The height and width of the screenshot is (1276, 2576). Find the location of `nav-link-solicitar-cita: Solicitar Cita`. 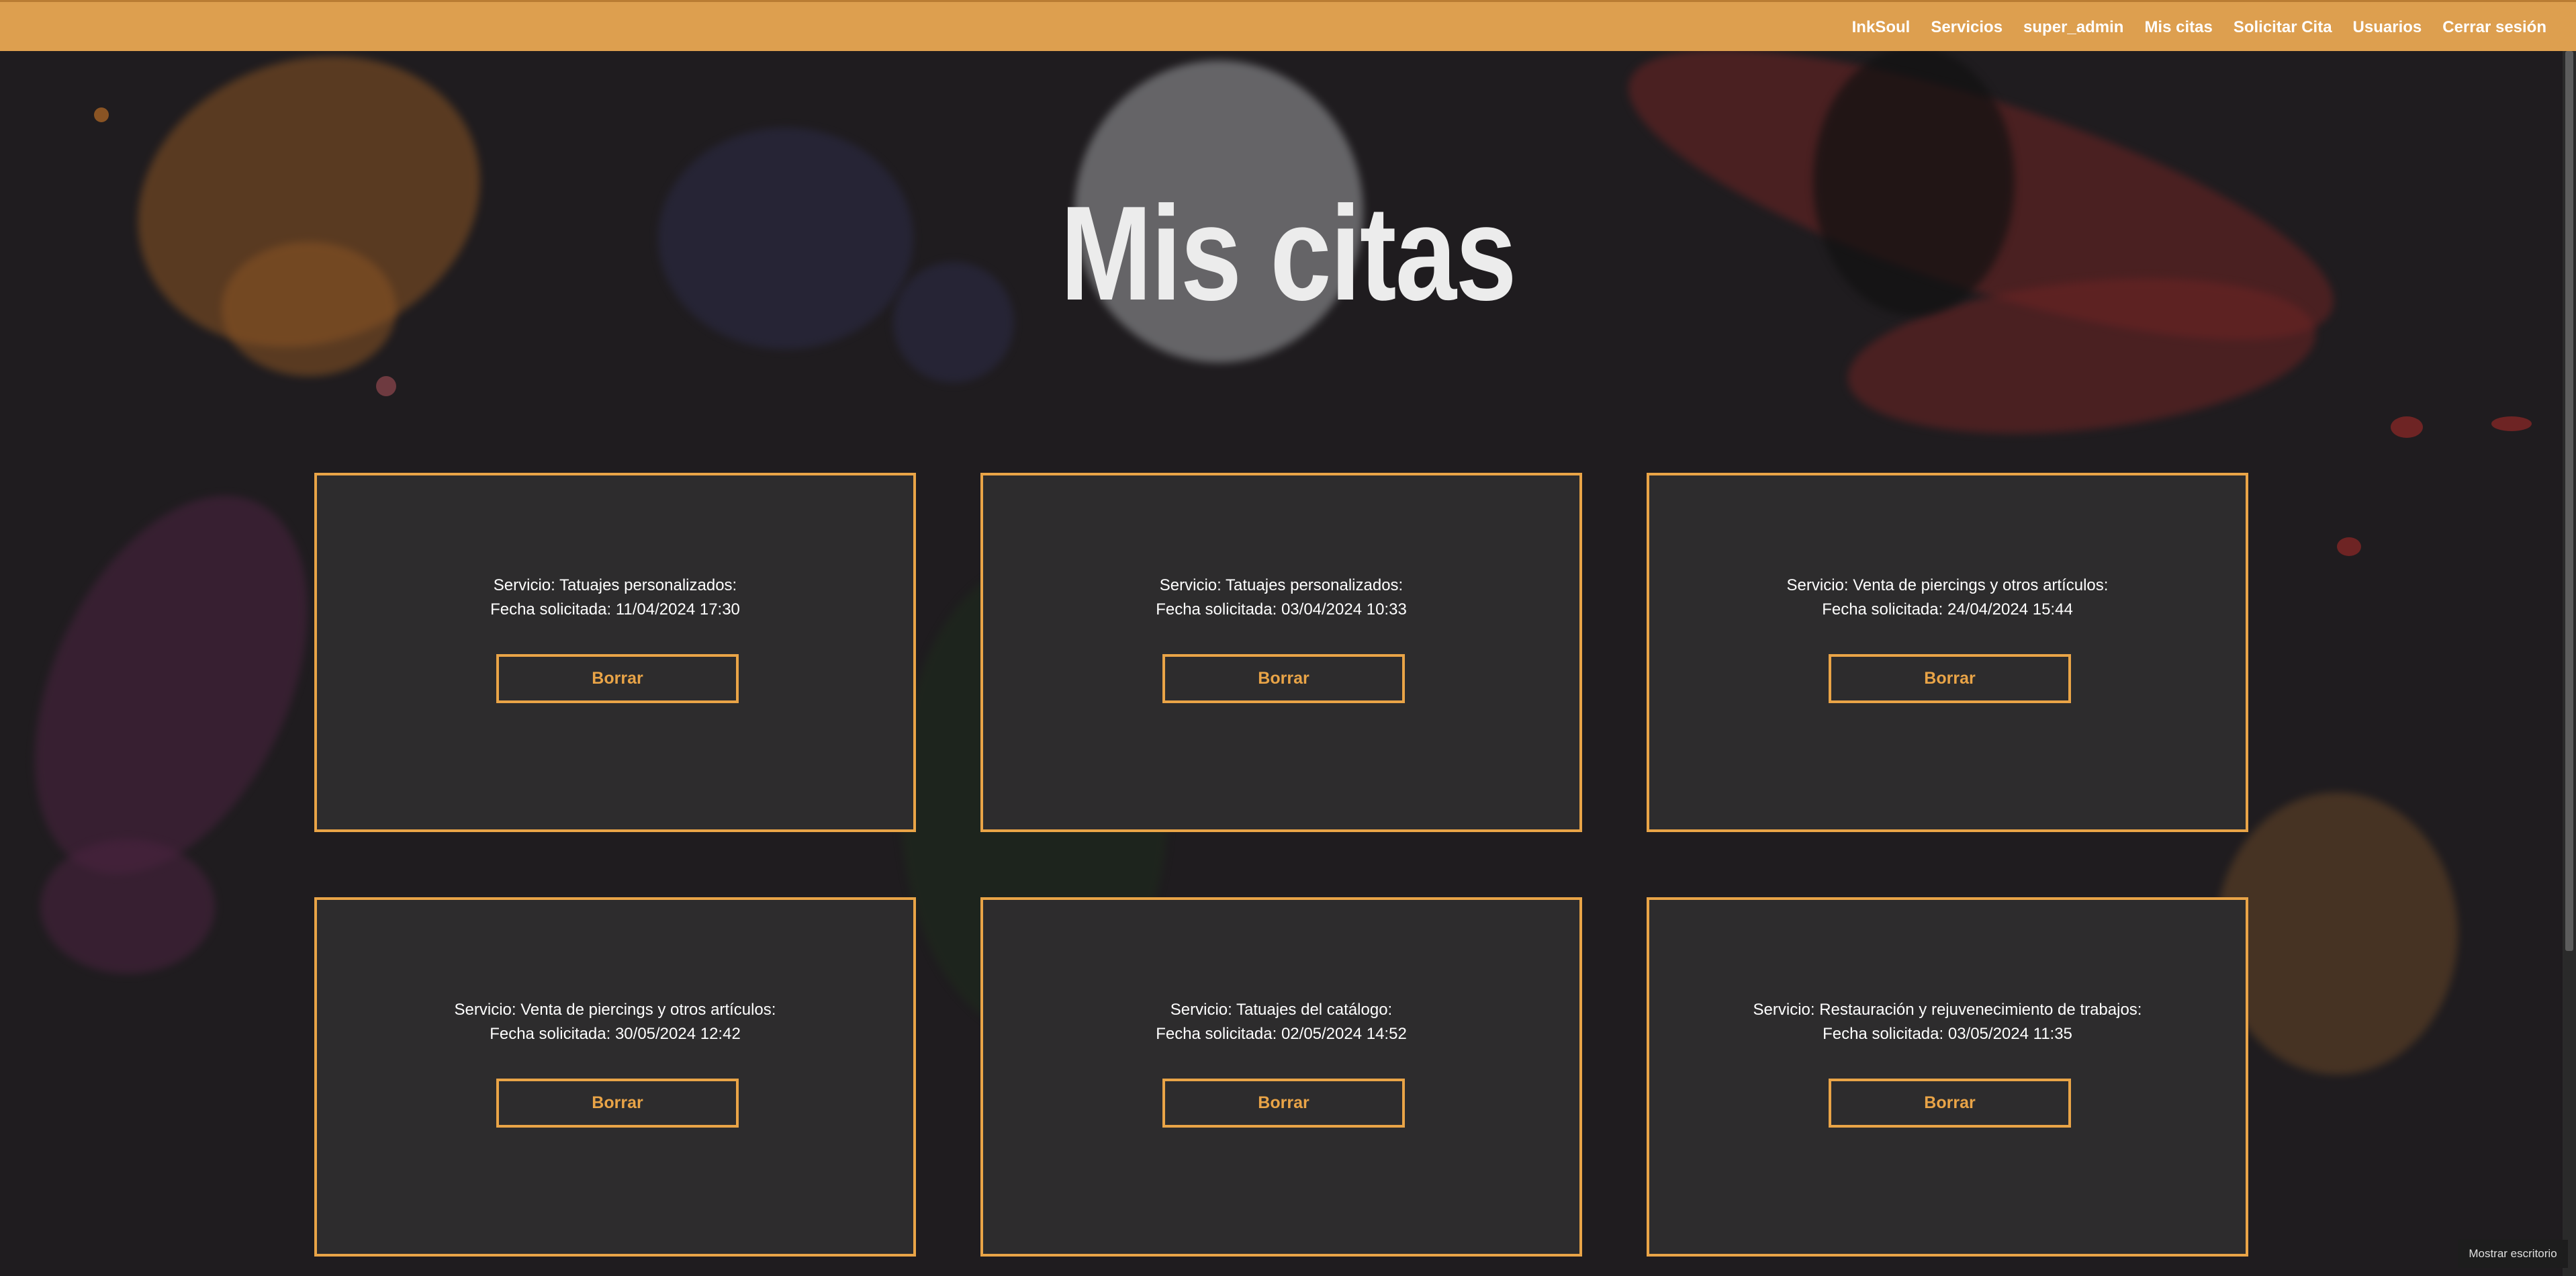

nav-link-solicitar-cita: Solicitar Cita is located at coordinates (2283, 27).